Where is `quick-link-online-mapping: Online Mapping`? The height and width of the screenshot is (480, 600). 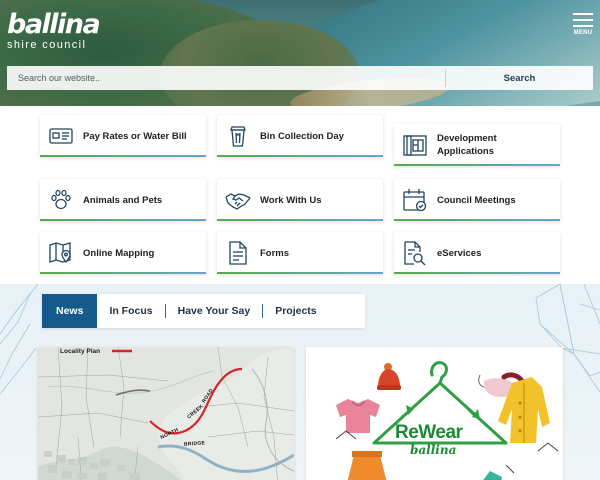
quick-link-online-mapping: Online Mapping is located at coordinates (123, 253).